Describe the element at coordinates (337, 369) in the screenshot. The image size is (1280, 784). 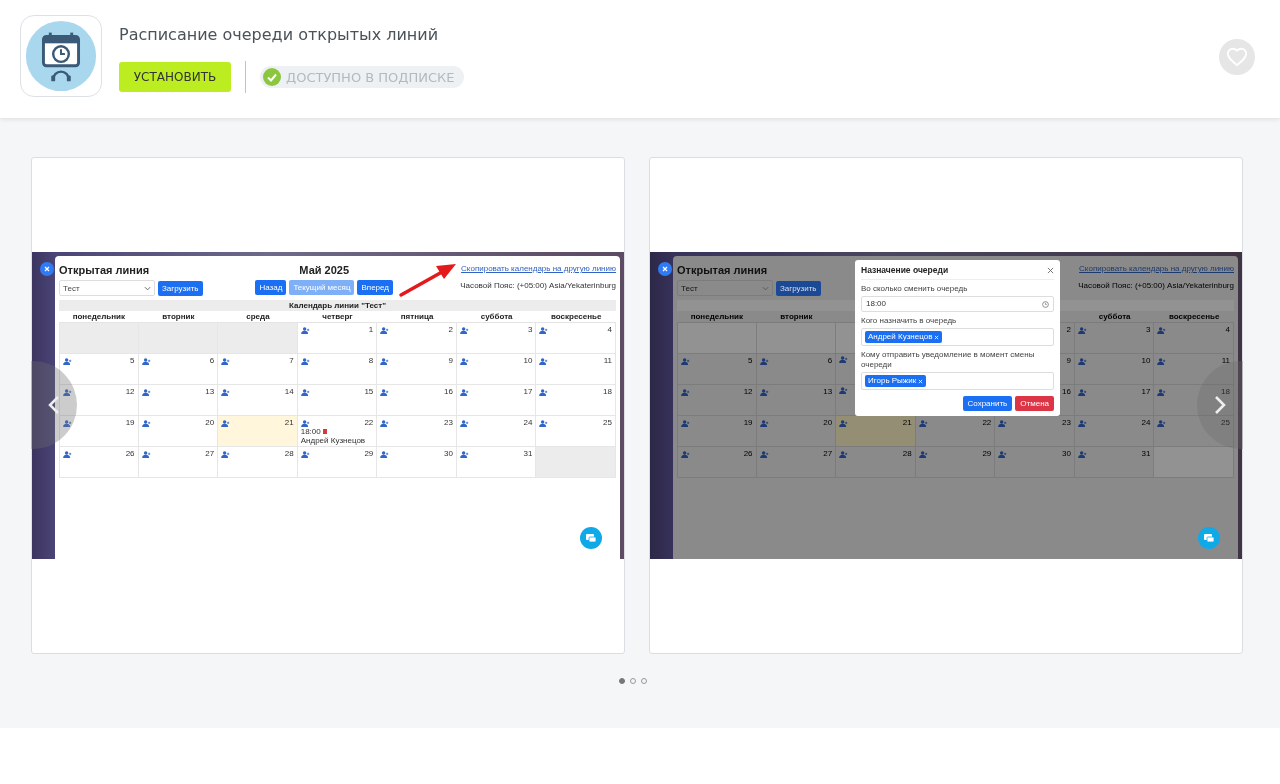
I see `calendar-cell: 8` at that location.